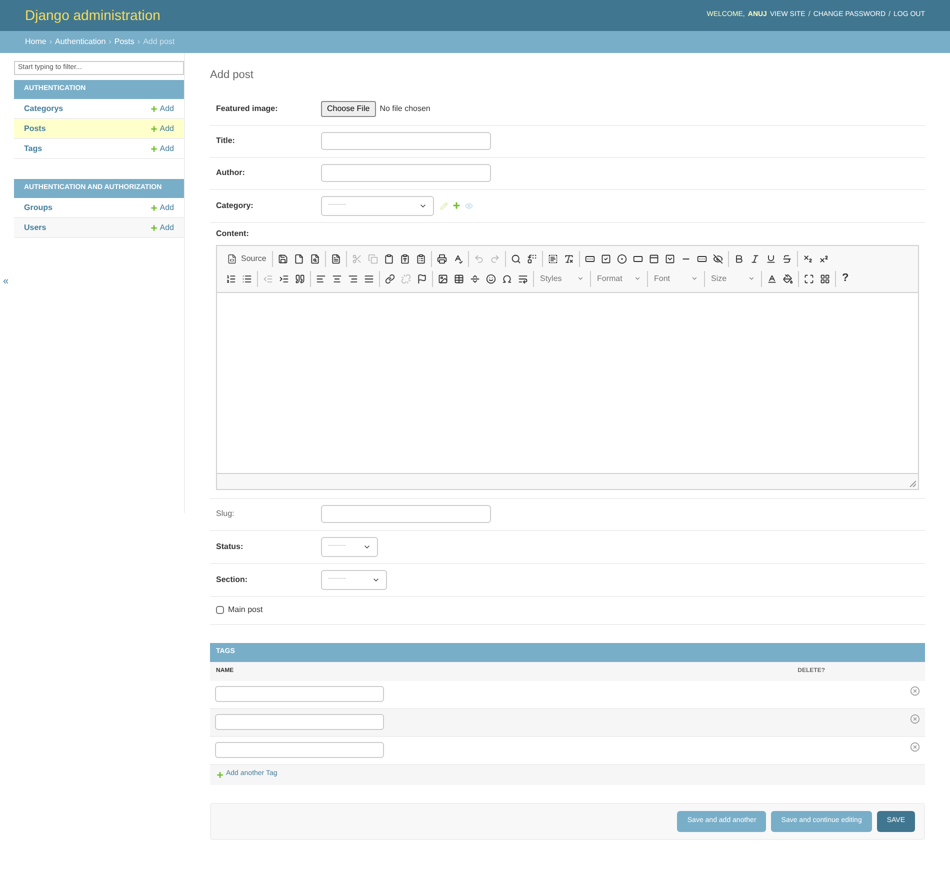 Image resolution: width=950 pixels, height=874 pixels. What do you see at coordinates (247, 279) in the screenshot?
I see `bulleted-list-icon` at bounding box center [247, 279].